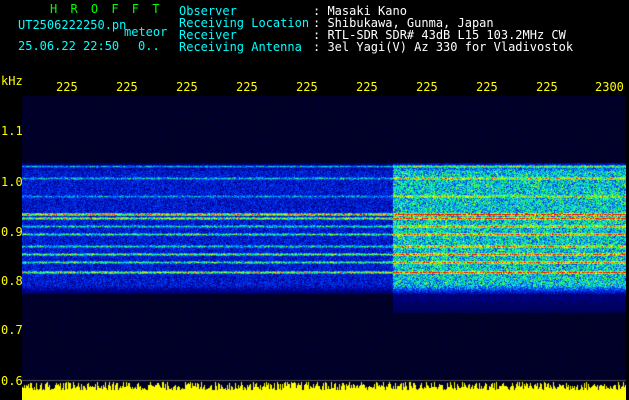 This screenshot has height=400, width=629. What do you see at coordinates (240, 47) in the screenshot?
I see `info-label-antenna: Receiving Antenna` at bounding box center [240, 47].